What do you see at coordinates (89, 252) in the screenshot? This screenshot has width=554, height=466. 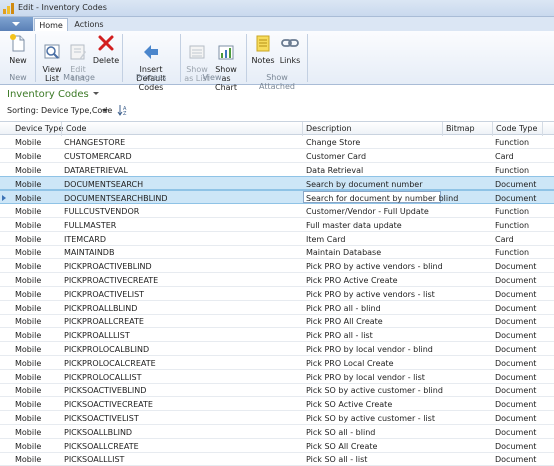 I see `code-cell: MAINTAINDB` at bounding box center [89, 252].